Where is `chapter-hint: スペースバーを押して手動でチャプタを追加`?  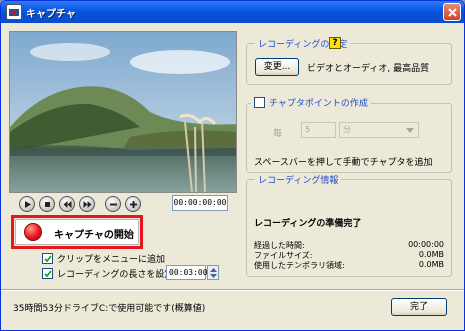
chapter-hint: スペースバーを押して手動でチャプタを追加 is located at coordinates (343, 163).